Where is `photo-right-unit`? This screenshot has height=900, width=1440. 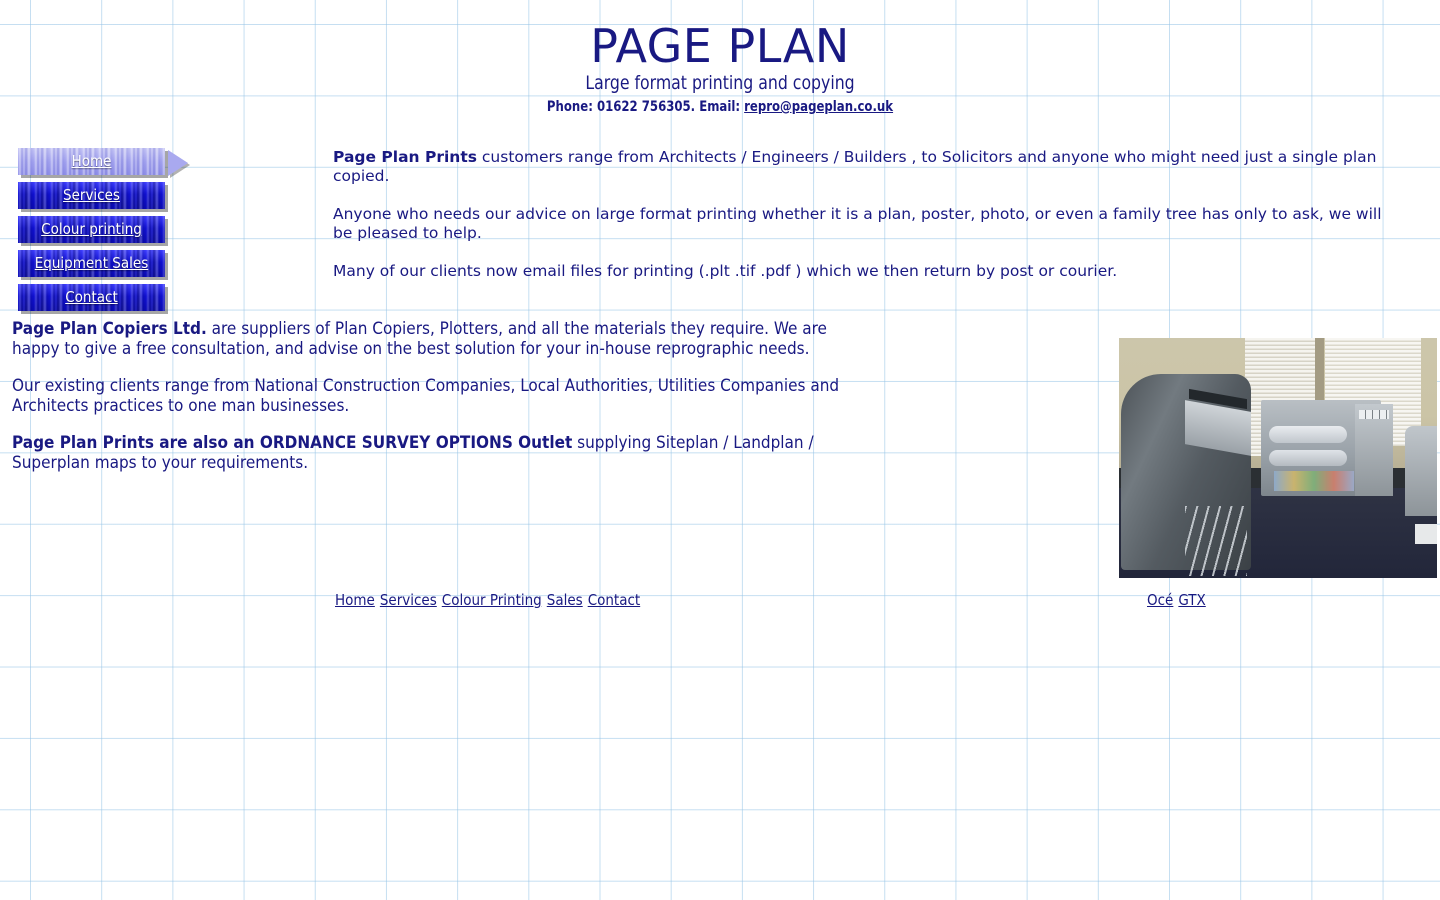
photo-right-unit is located at coordinates (1421, 471).